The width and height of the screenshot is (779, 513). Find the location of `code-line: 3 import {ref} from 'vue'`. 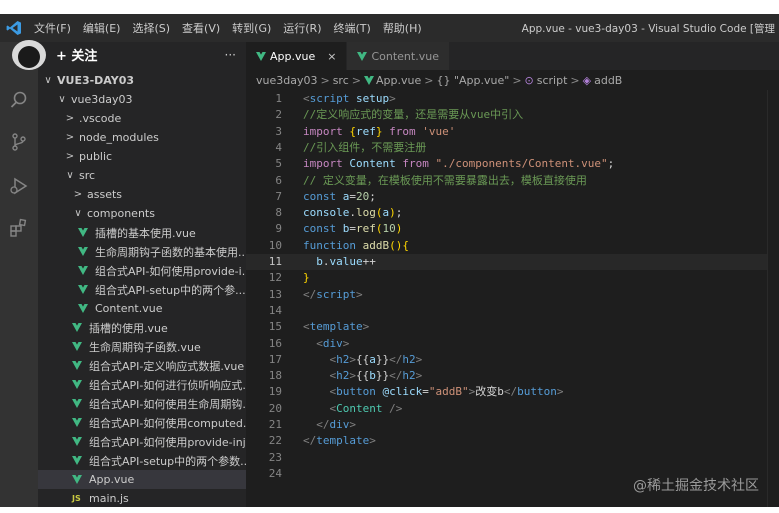

code-line: 3 import {ref} from 'vue' is located at coordinates (512, 132).